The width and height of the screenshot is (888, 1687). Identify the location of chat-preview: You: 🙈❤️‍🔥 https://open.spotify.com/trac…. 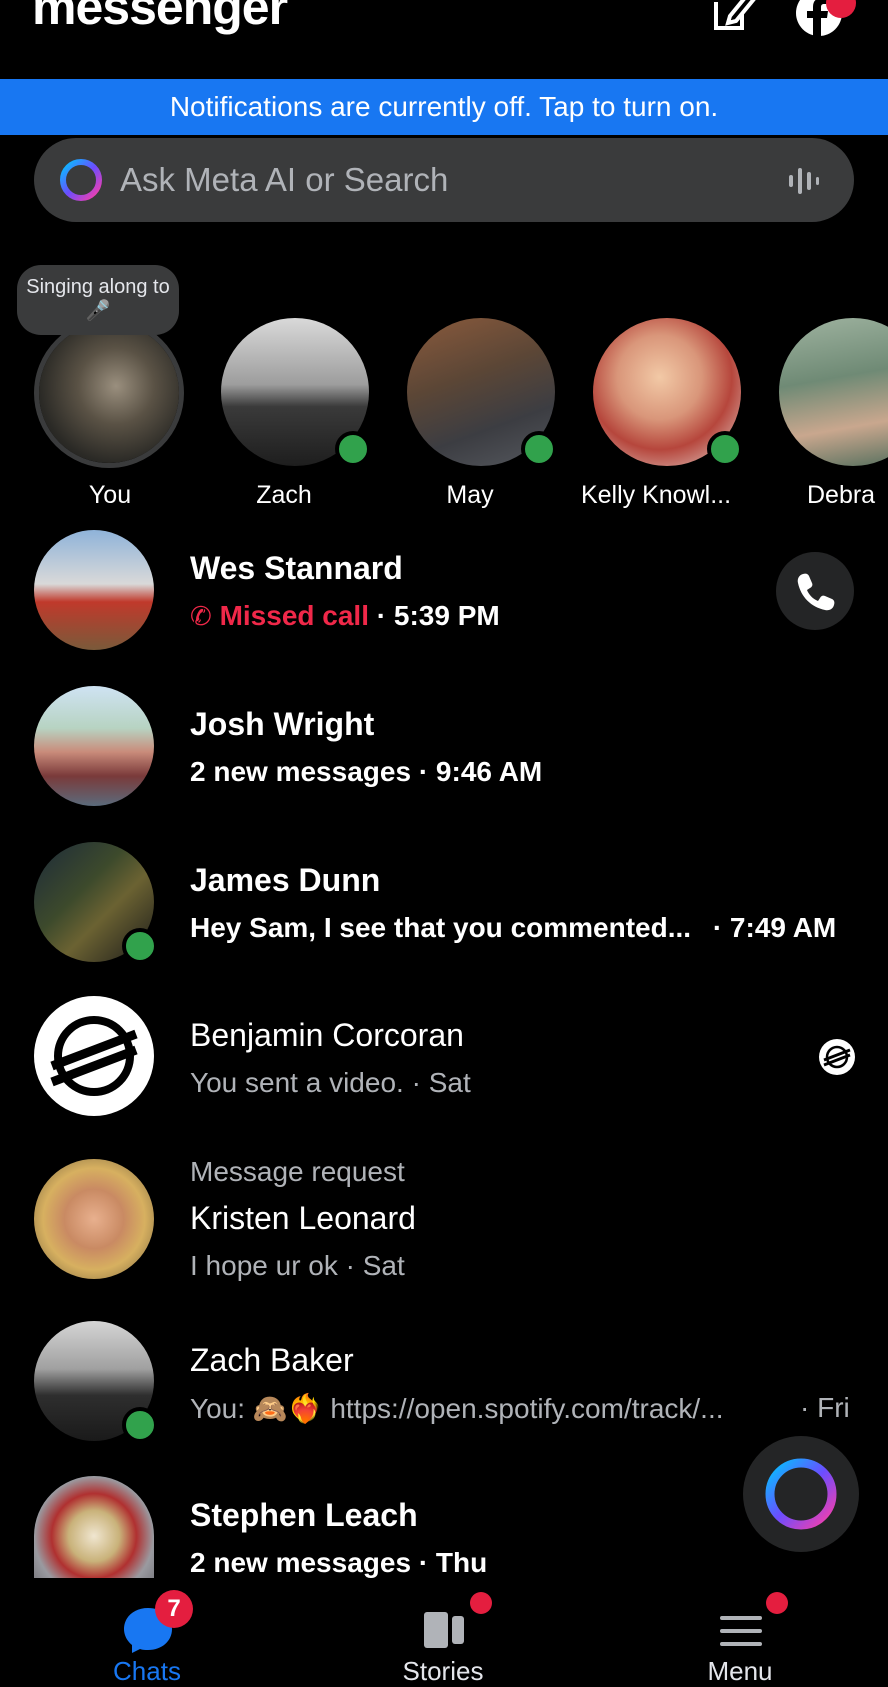
(470, 1408).